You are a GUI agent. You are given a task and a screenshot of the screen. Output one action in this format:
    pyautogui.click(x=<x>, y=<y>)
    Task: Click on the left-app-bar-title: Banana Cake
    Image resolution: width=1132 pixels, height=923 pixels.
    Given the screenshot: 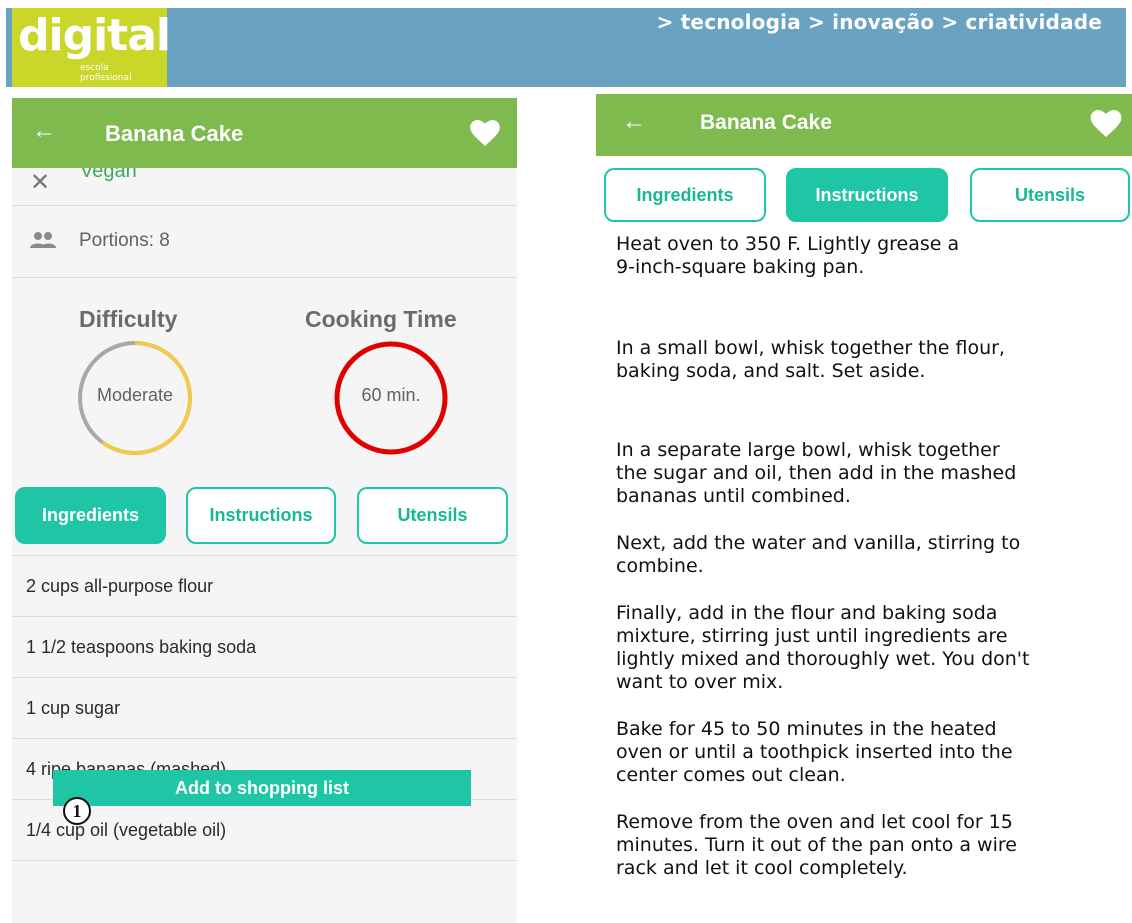 What is the action you would take?
    pyautogui.click(x=174, y=133)
    